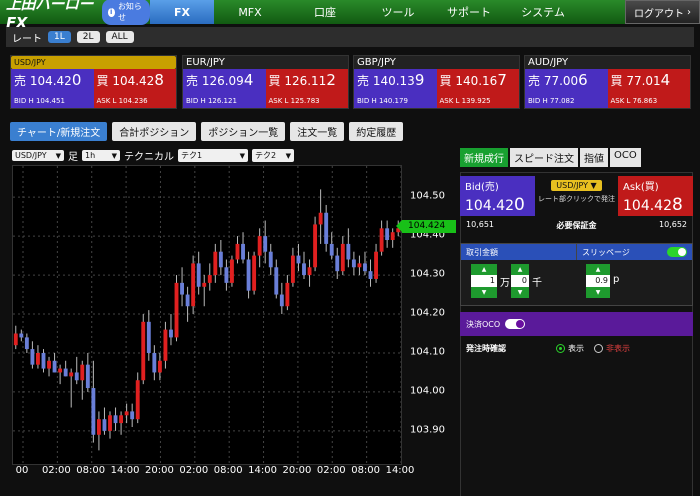  I want to click on rate-option-all: ALL, so click(119, 37).